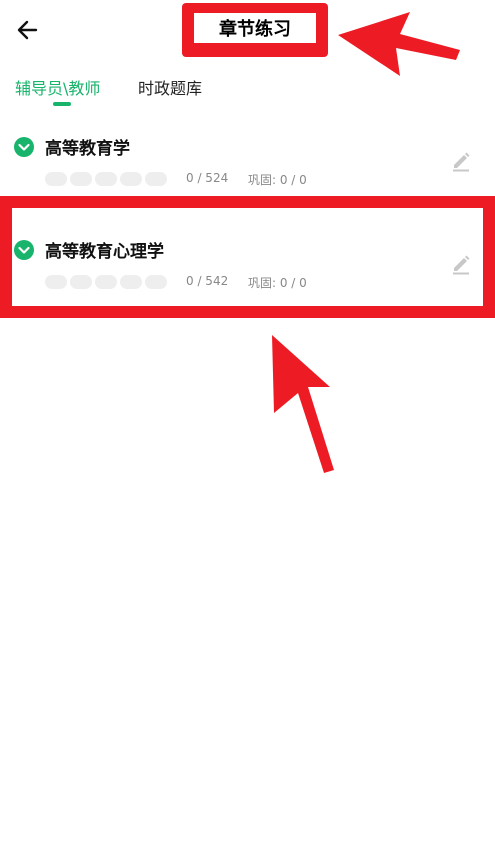 The width and height of the screenshot is (495, 857). What do you see at coordinates (104, 252) in the screenshot?
I see `chapter-name: 高等教育心理学` at bounding box center [104, 252].